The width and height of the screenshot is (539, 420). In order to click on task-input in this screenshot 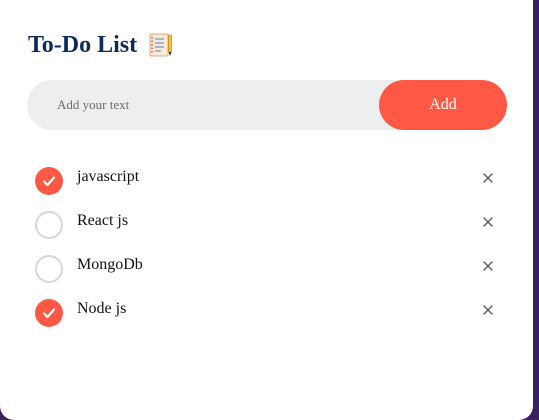, I will do `click(197, 105)`.